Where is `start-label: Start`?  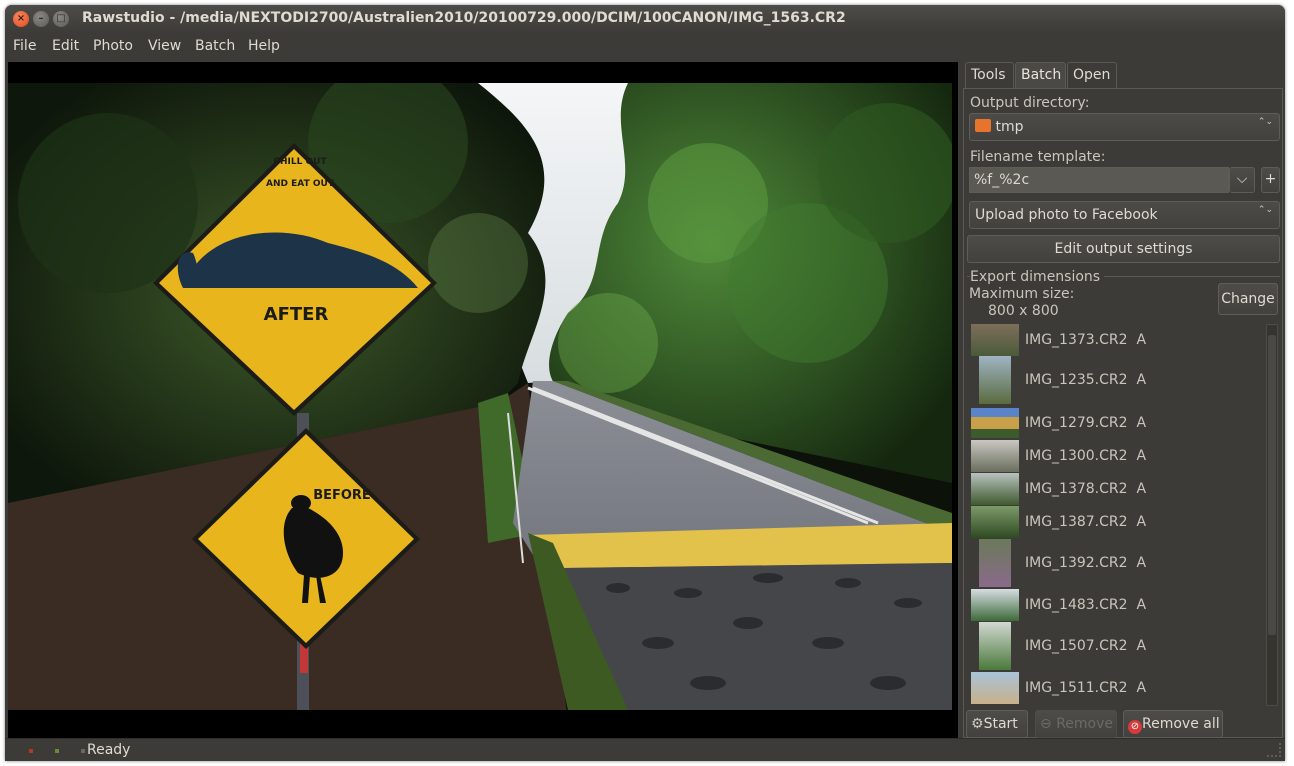
start-label: Start is located at coordinates (1000, 724).